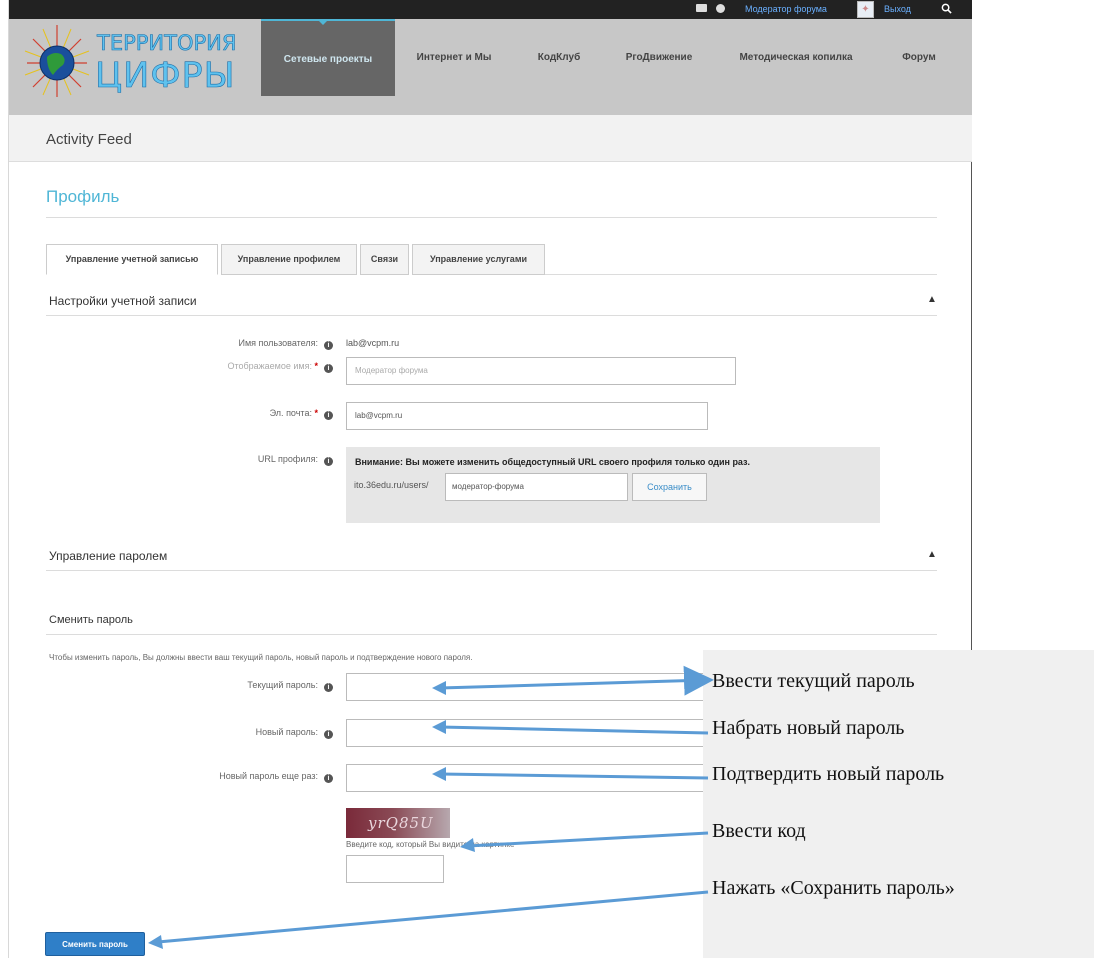  I want to click on tab-services: Управление услугами, so click(478, 259).